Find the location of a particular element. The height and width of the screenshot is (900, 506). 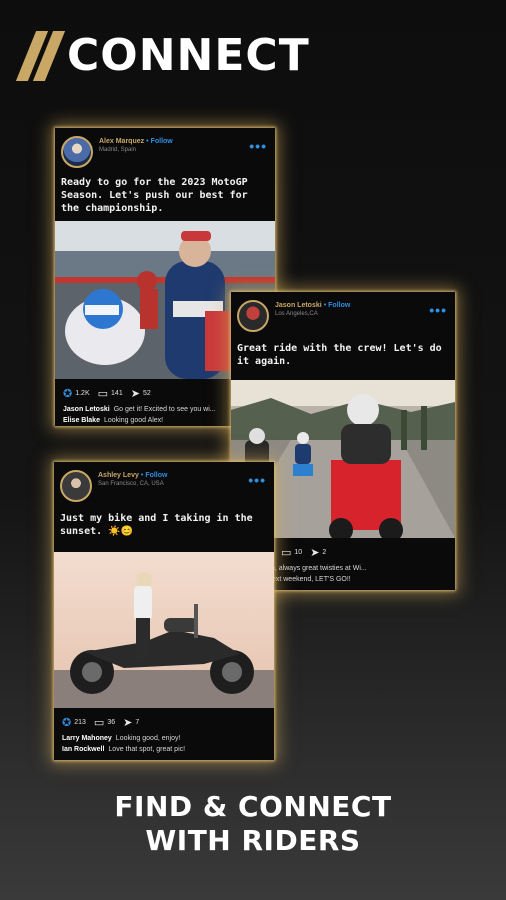

tagline-line-1: FIND & CONNECT is located at coordinates (253, 806).